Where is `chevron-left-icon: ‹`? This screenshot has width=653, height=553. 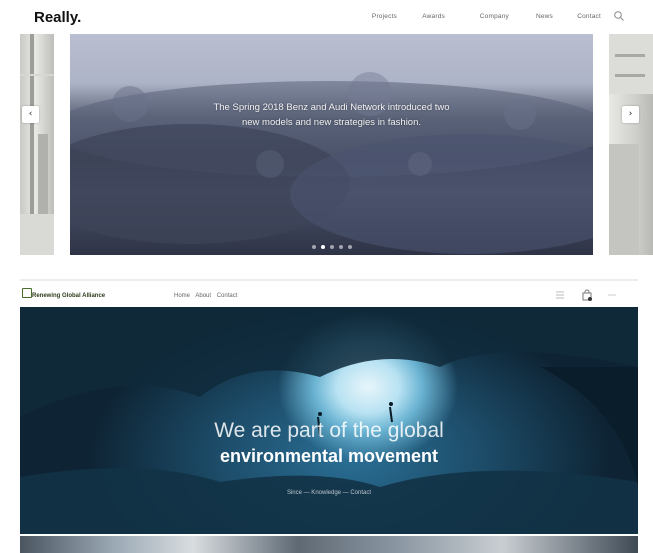 chevron-left-icon: ‹ is located at coordinates (30, 114).